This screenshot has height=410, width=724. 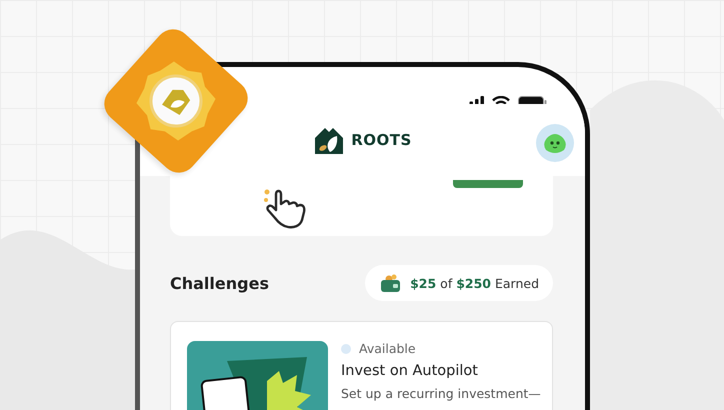 I want to click on challenge-card: Available Invest on Autopilot Set up a recurring investment—, so click(x=361, y=365).